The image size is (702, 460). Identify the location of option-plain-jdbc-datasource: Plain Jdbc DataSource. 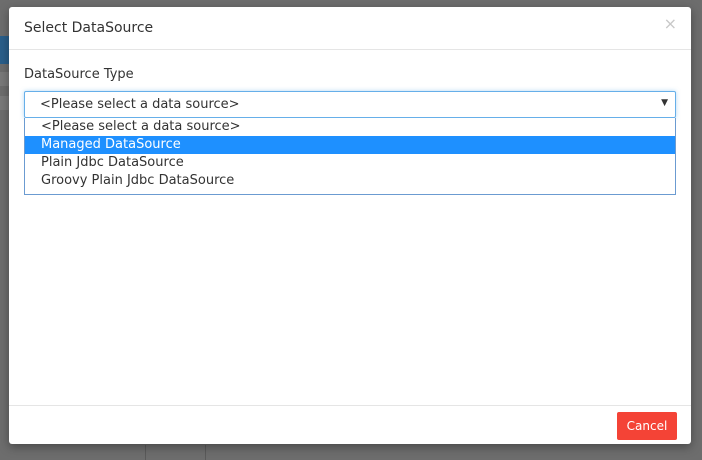
(350, 163).